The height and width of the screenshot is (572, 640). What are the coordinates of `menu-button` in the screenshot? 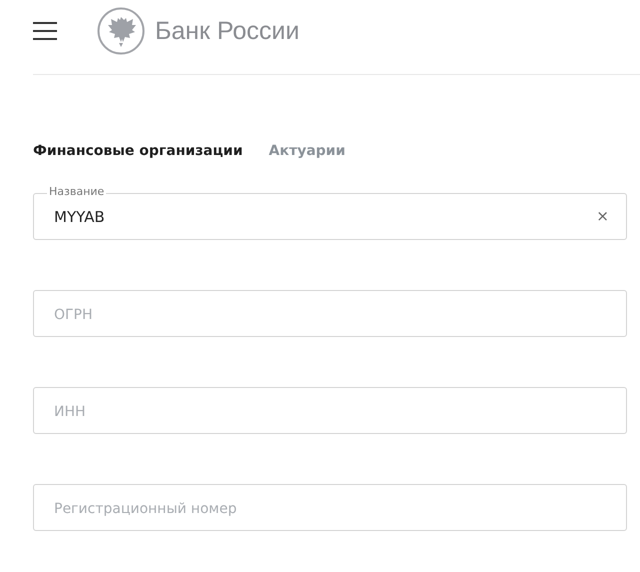 It's located at (45, 31).